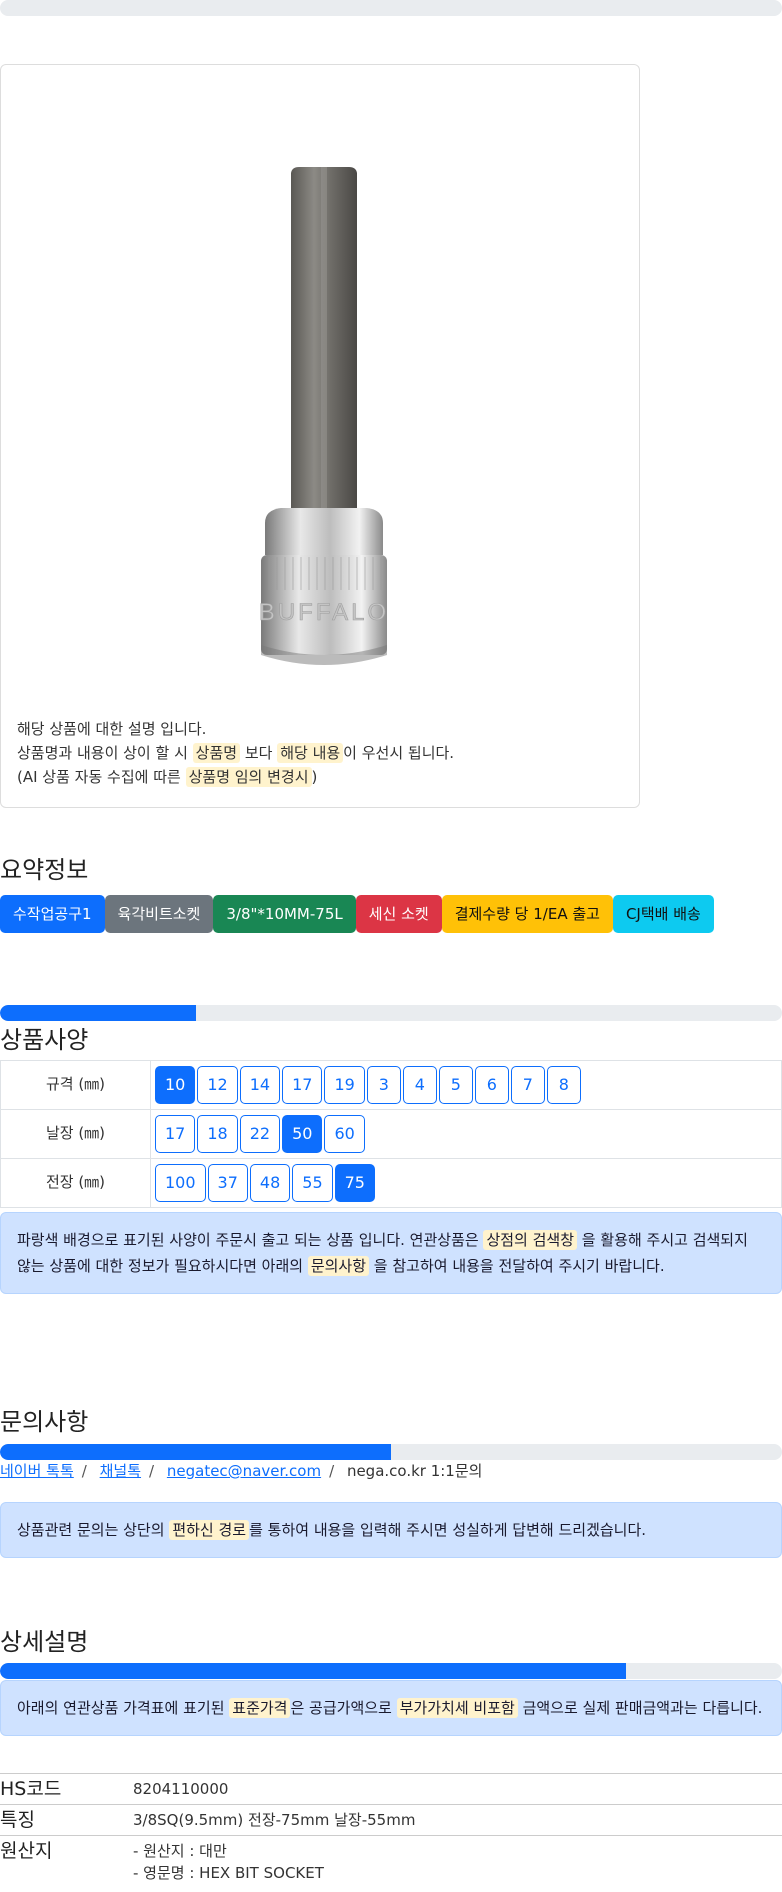 The height and width of the screenshot is (1892, 782). What do you see at coordinates (391, 1013) in the screenshot?
I see `specs-progress-bar` at bounding box center [391, 1013].